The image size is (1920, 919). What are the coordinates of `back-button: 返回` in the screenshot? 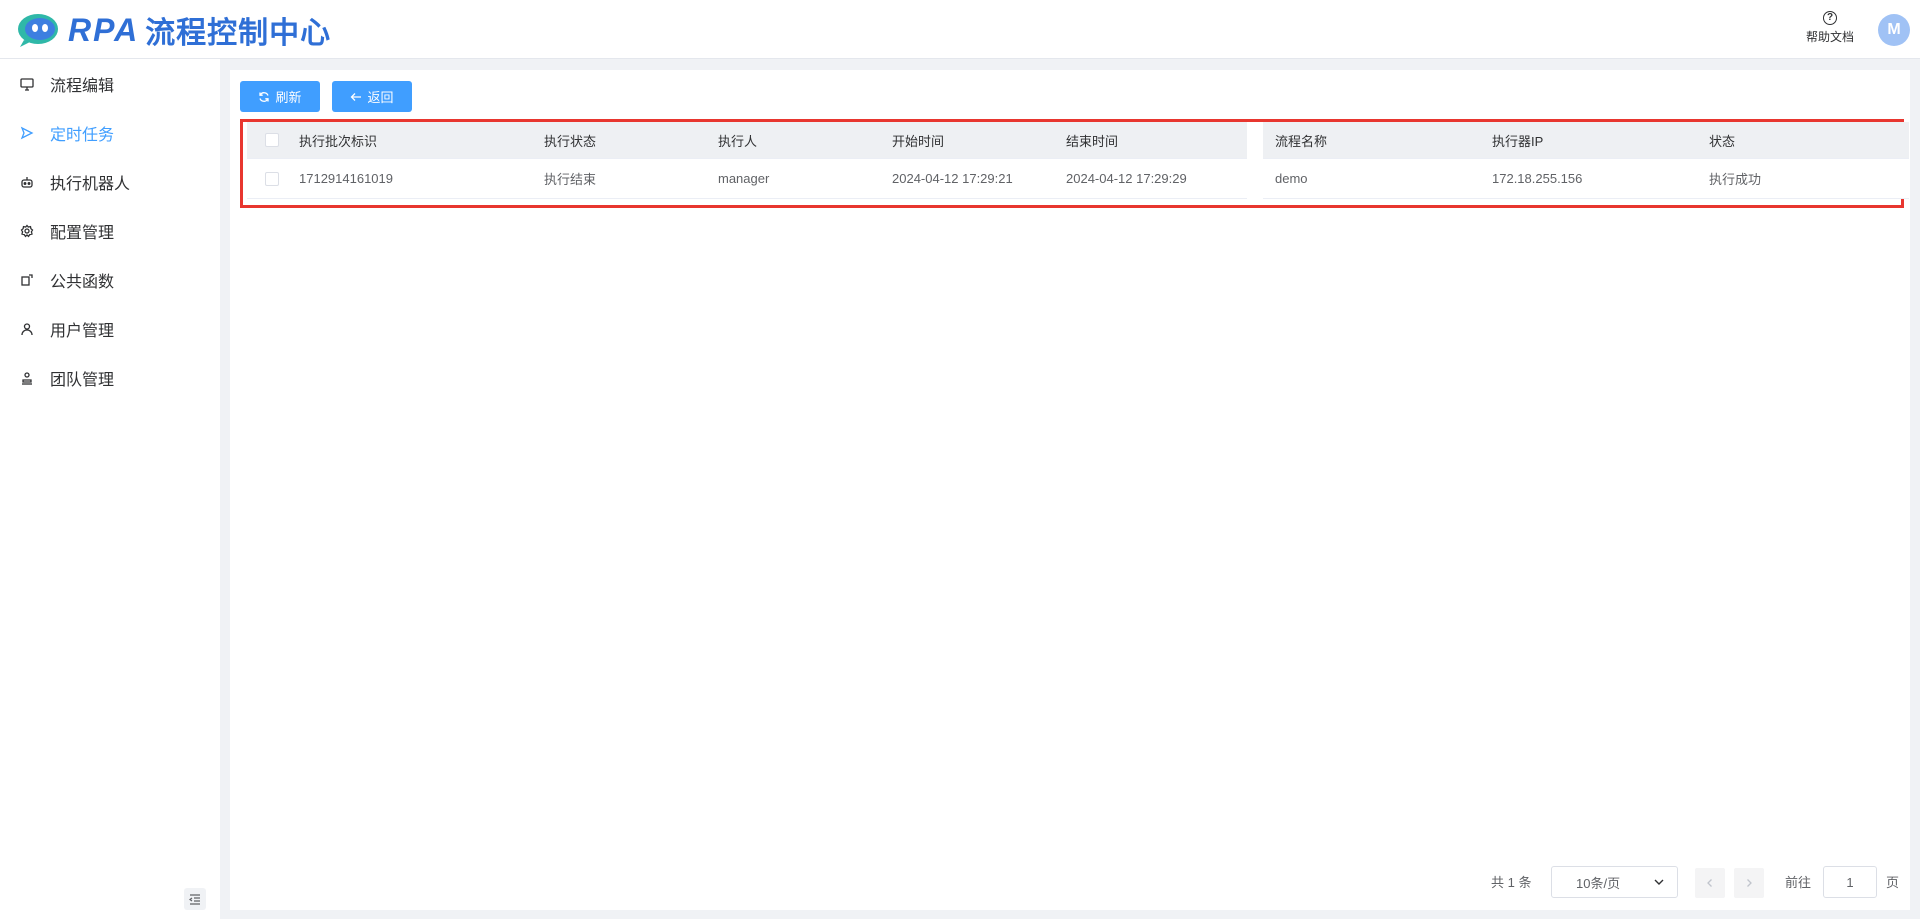 It's located at (372, 96).